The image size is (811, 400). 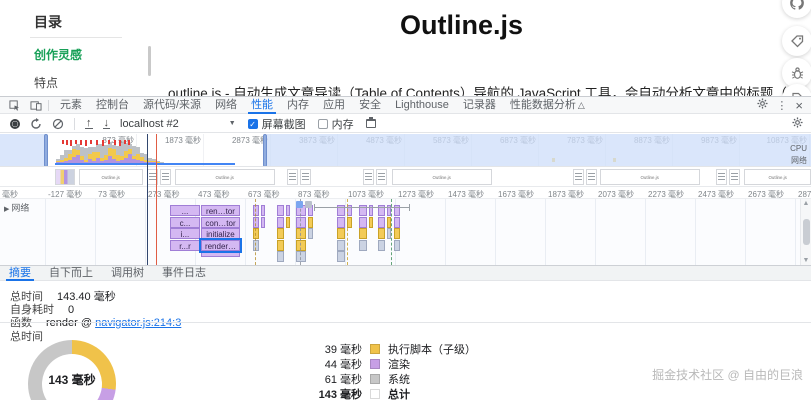 I want to click on scroll-down-icon: ▼, so click(x=806, y=260).